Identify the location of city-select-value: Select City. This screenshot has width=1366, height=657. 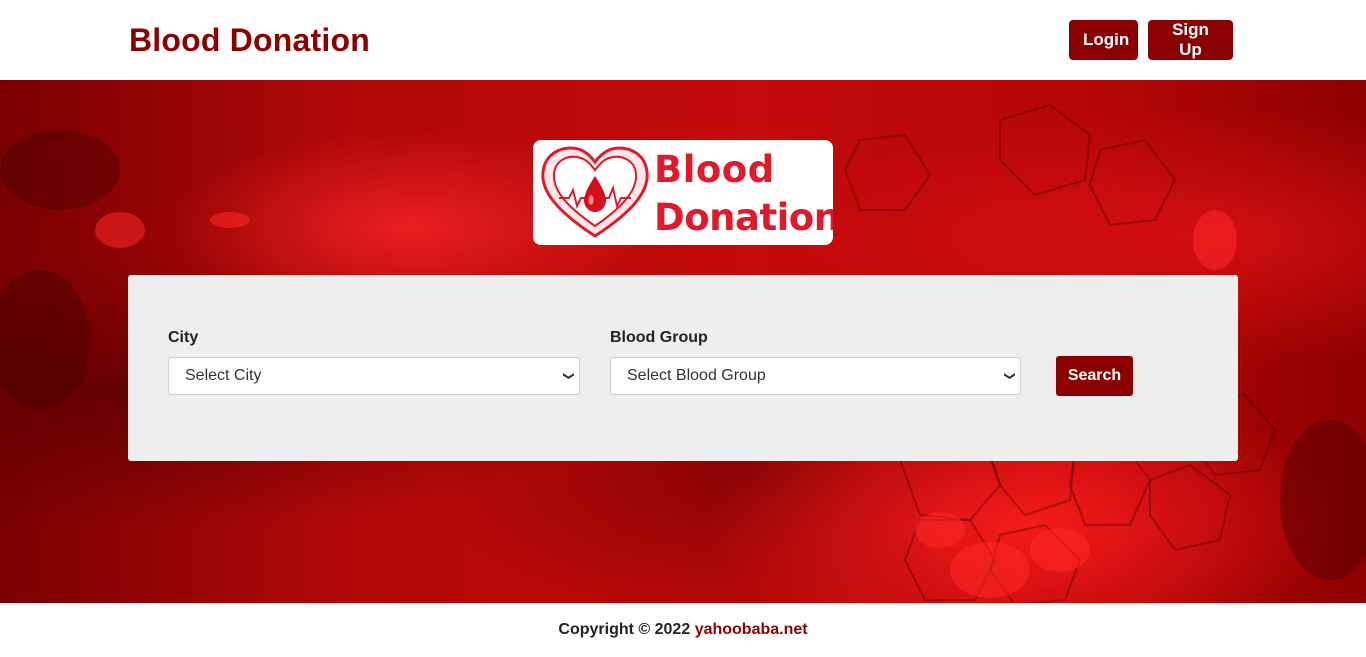
(223, 375).